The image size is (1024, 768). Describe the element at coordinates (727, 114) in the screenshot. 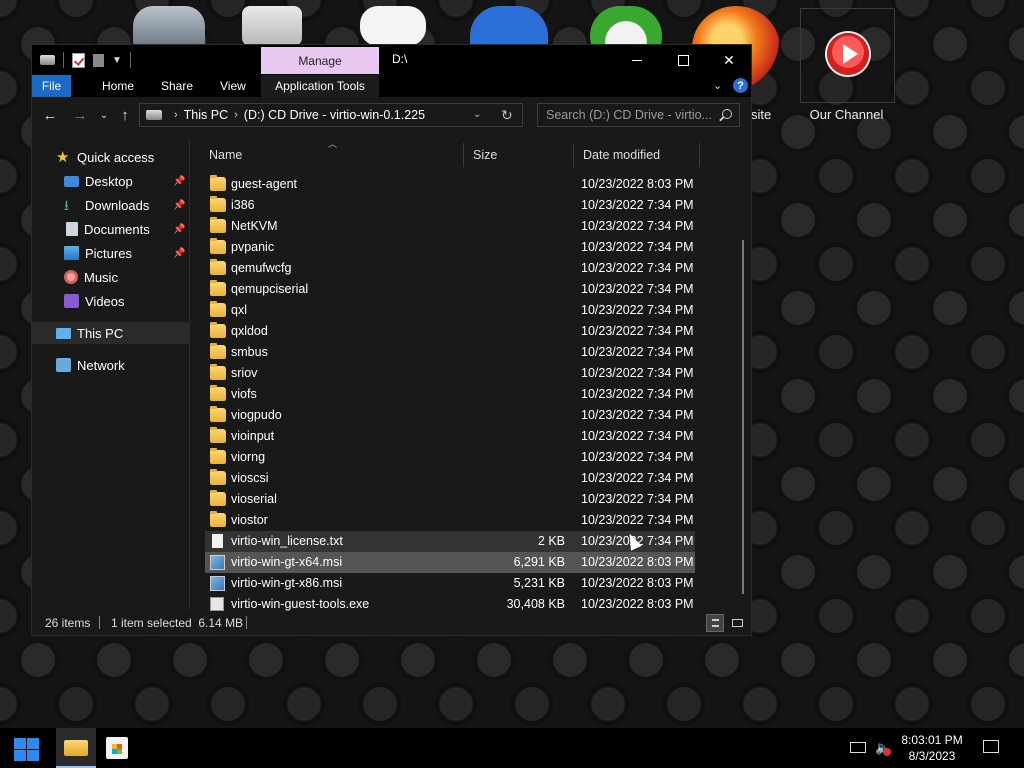

I see `search-icon` at that location.